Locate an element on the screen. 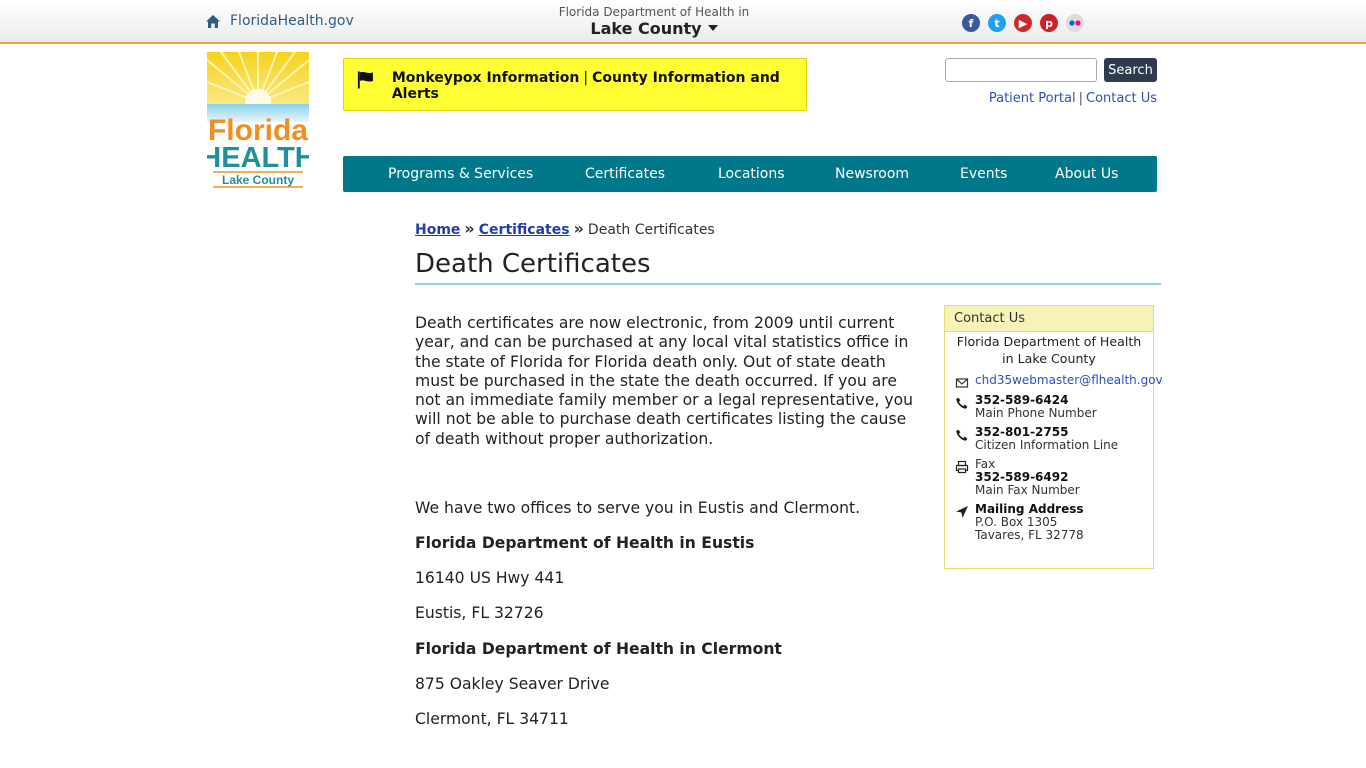 The height and width of the screenshot is (768, 1366). nav-newsroom: Newsroom is located at coordinates (872, 174).